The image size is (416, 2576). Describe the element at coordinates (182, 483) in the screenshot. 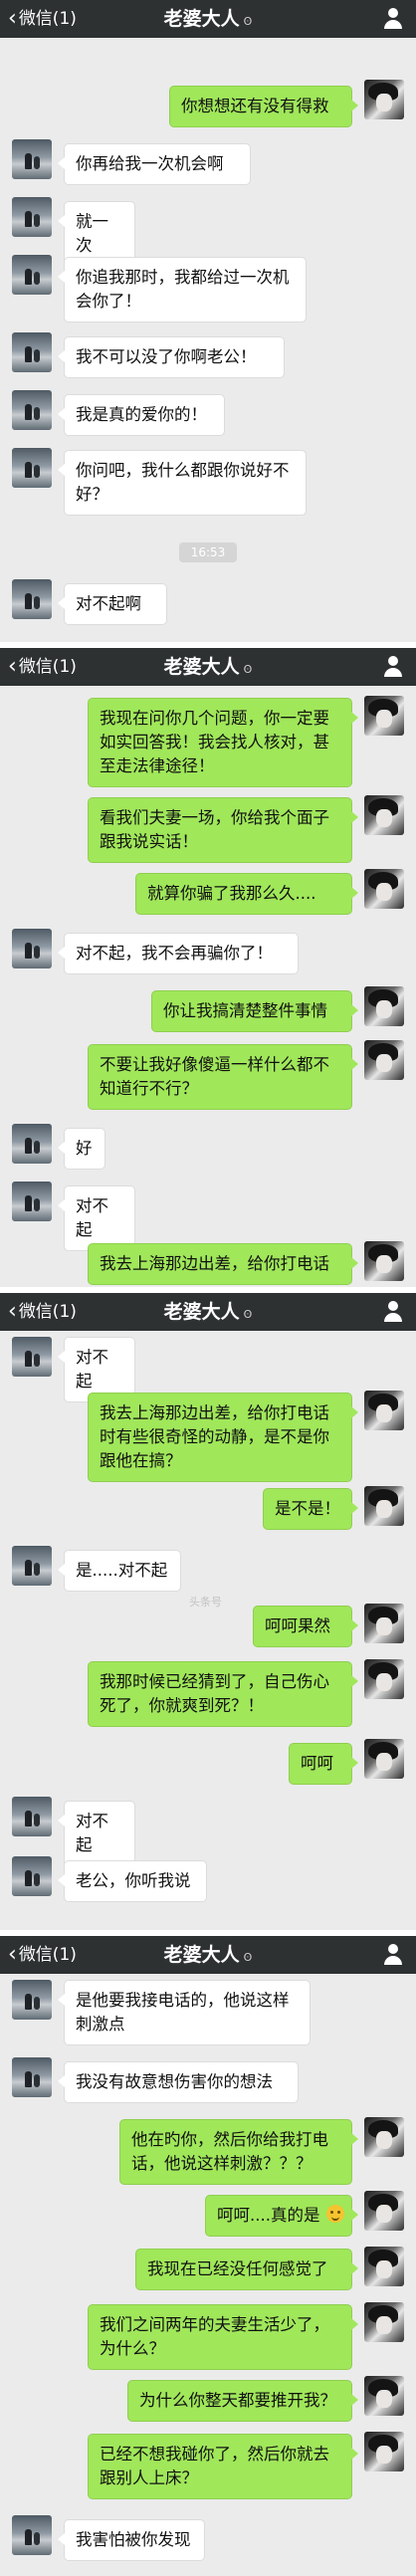

I see `message-bubble: 你问吧，我什么都跟你说好不好？` at that location.